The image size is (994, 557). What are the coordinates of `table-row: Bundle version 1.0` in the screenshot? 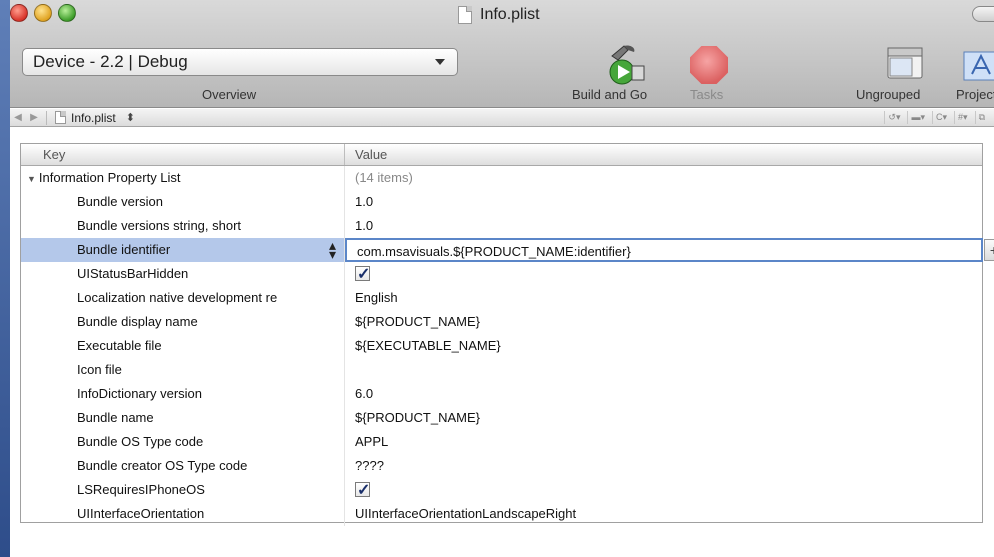 It's located at (501, 202).